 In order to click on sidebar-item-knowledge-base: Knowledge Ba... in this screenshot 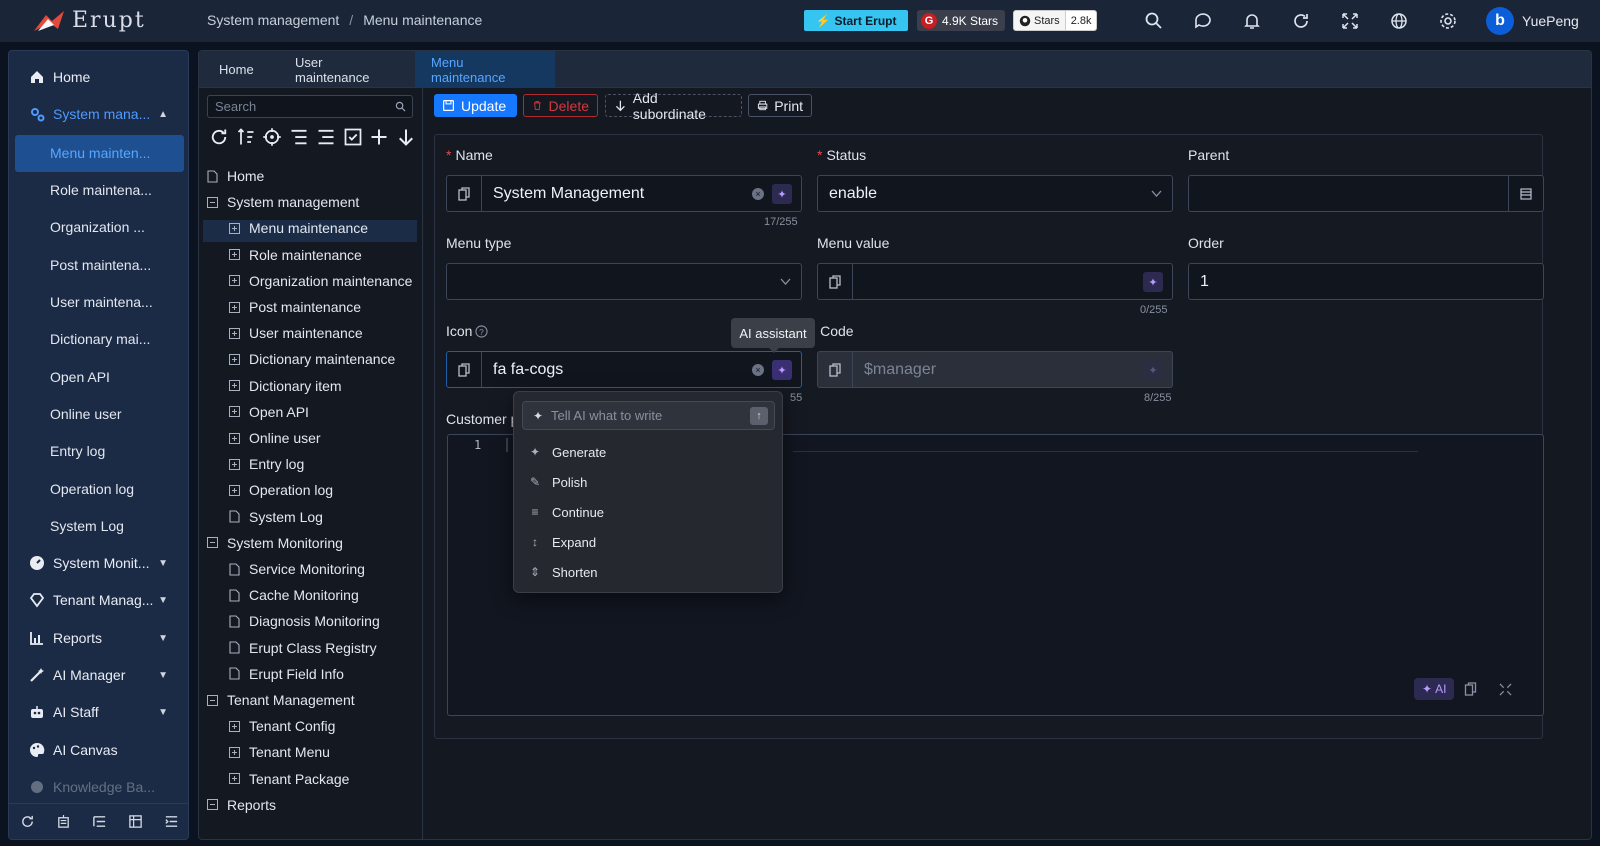, I will do `click(98, 787)`.